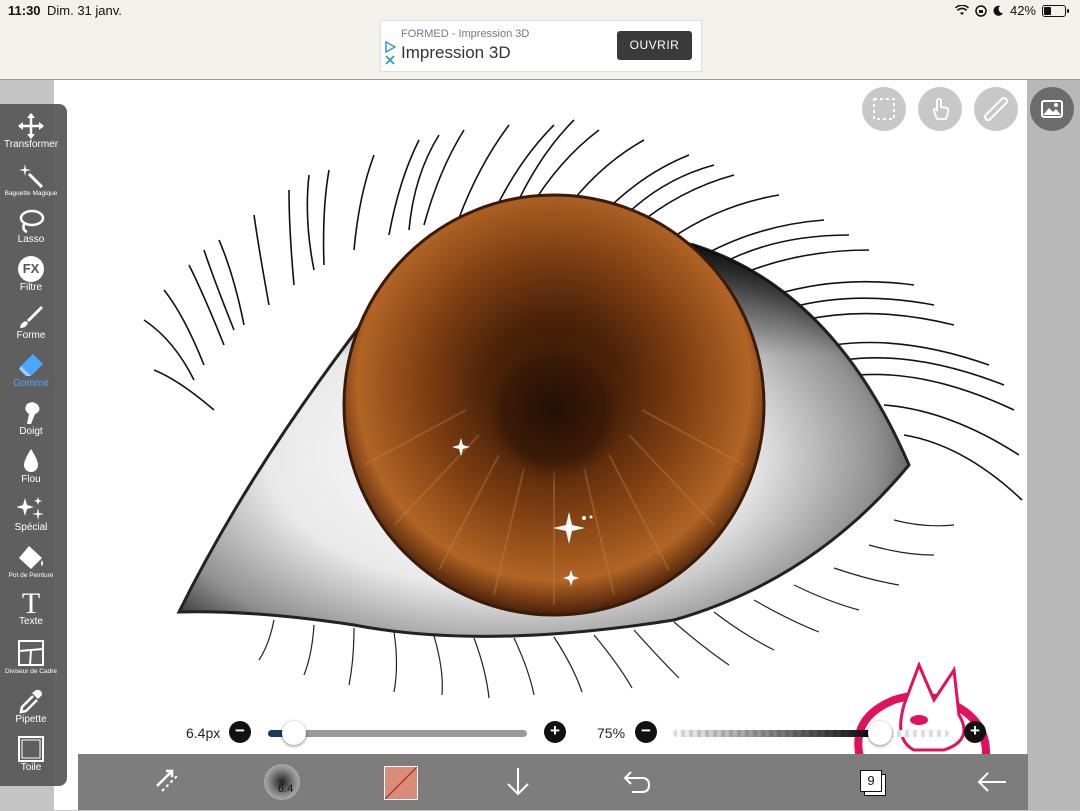 The image size is (1080, 811). Describe the element at coordinates (167, 780) in the screenshot. I see `swap-arrows-icon` at that location.